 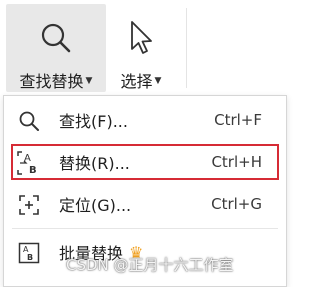 I want to click on batch-replace-icon: A B, so click(x=29, y=253).